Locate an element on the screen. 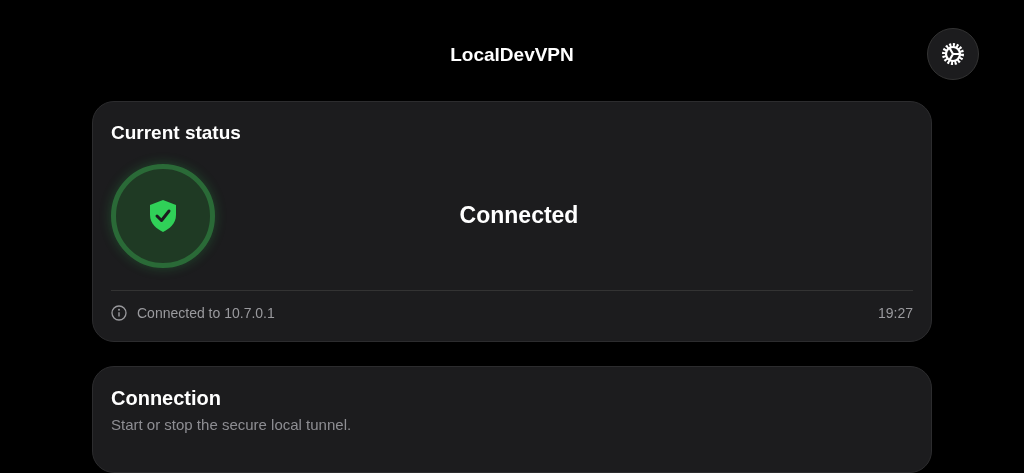  shield-check-icon is located at coordinates (163, 215).